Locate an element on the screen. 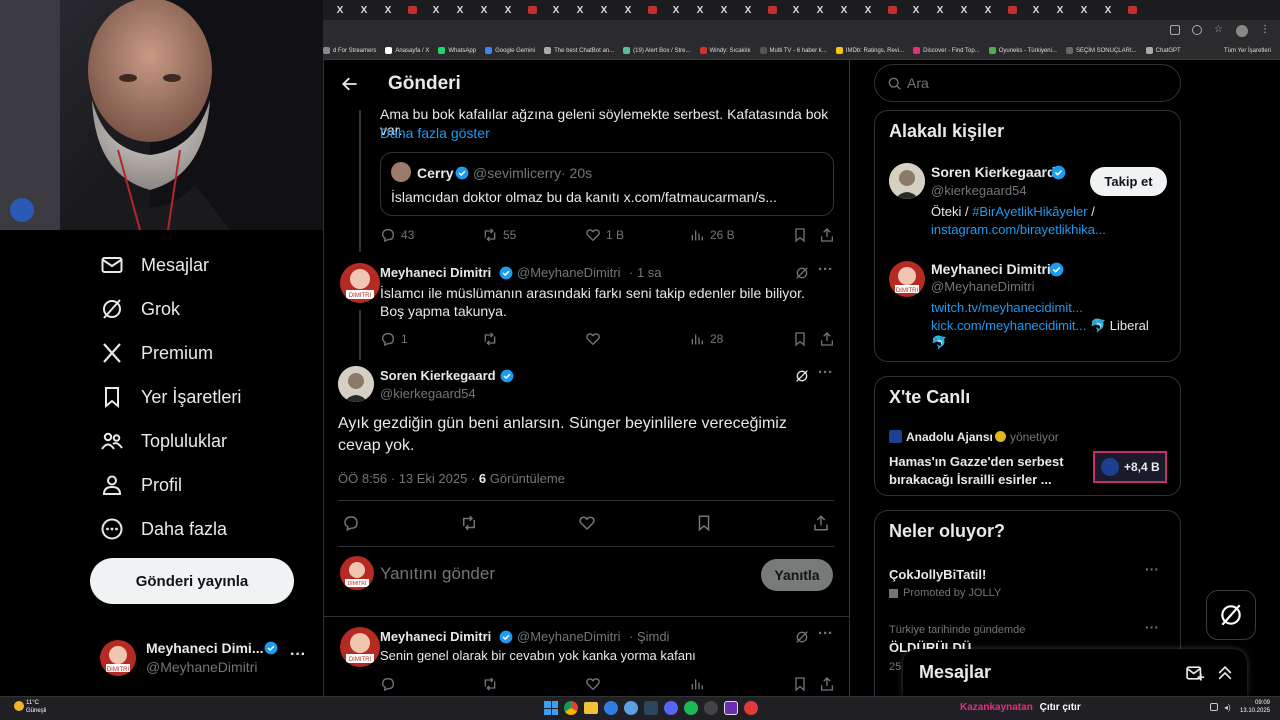 This screenshot has height=720, width=1280. browser-profile-icon is located at coordinates (1242, 31).